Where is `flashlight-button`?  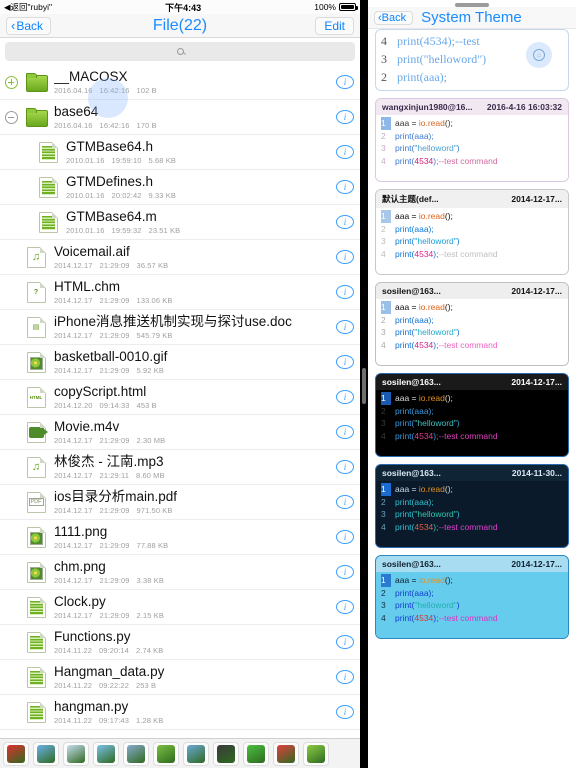
flashlight-button is located at coordinates (166, 753).